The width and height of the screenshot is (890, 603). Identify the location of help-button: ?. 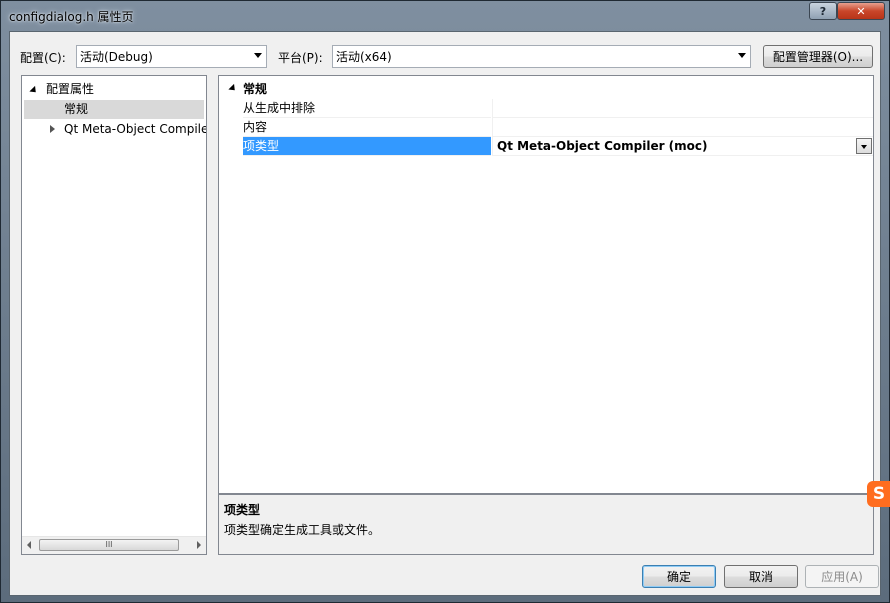
(823, 11).